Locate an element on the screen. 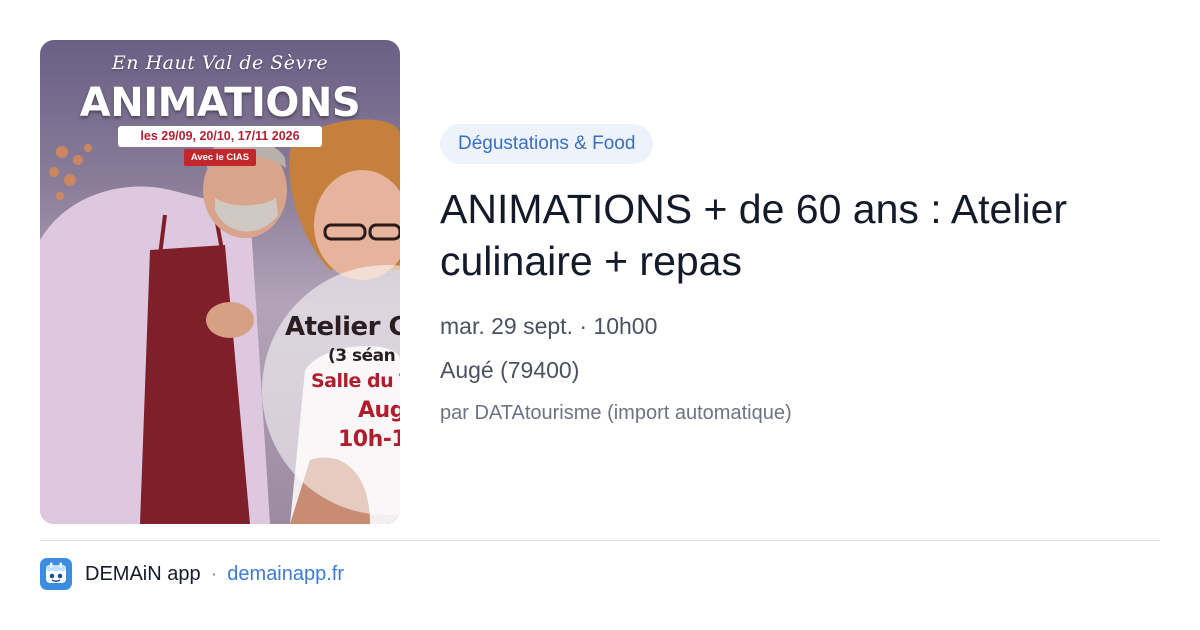  footer: DEMAiN app · demainapp.fr is located at coordinates (192, 574).